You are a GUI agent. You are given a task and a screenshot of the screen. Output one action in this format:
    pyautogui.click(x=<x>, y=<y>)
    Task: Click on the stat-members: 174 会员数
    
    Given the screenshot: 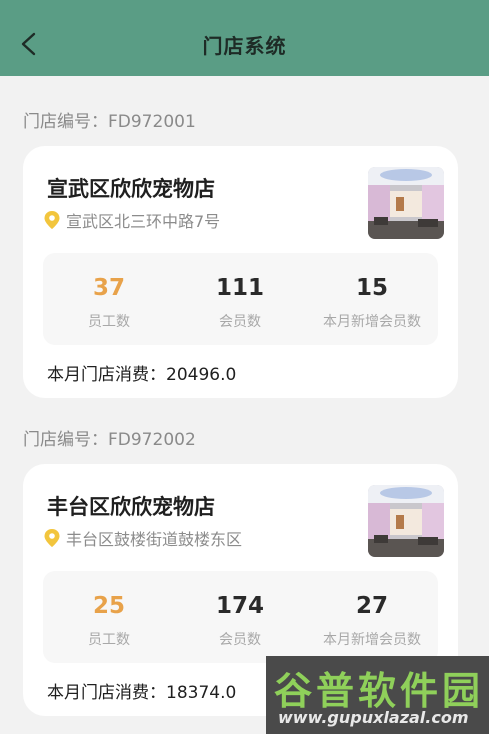 What is the action you would take?
    pyautogui.click(x=240, y=610)
    